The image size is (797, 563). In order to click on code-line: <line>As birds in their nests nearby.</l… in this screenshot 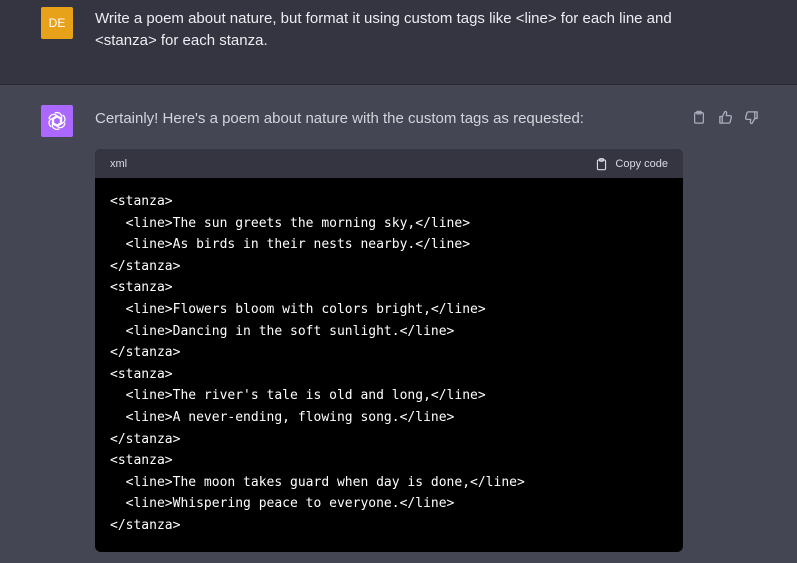, I will do `click(290, 245)`.